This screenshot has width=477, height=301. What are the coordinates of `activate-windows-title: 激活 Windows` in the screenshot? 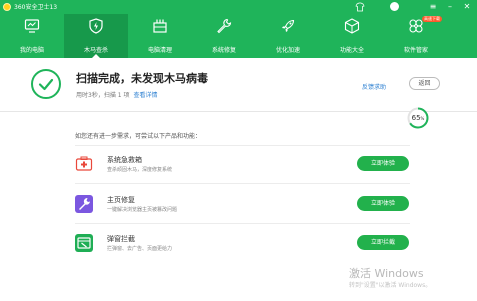 It's located at (386, 273).